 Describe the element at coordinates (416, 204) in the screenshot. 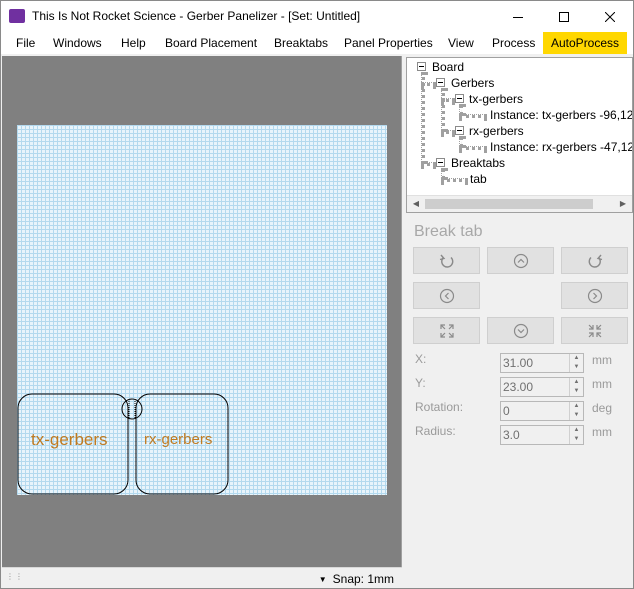

I see `scroll-left-icon: ◀` at that location.